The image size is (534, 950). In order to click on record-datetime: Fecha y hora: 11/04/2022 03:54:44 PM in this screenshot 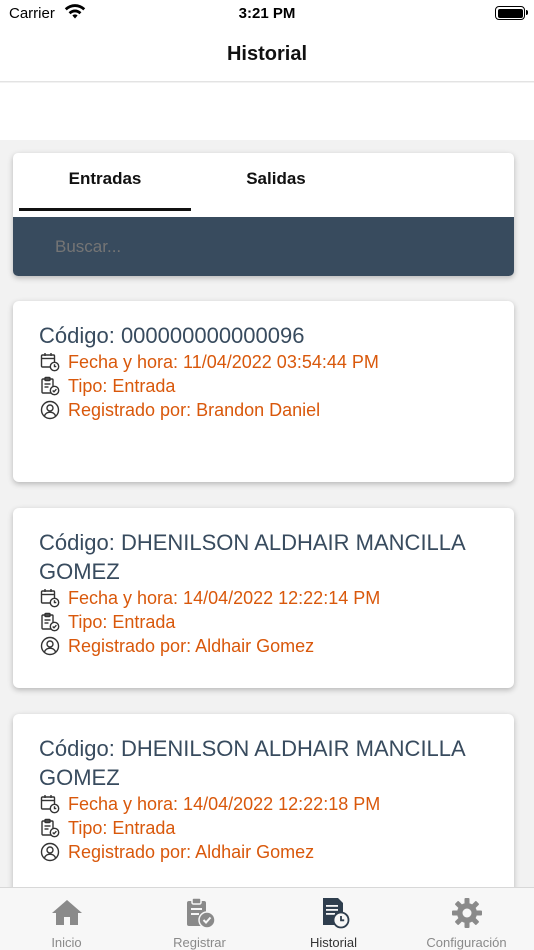, I will do `click(223, 361)`.